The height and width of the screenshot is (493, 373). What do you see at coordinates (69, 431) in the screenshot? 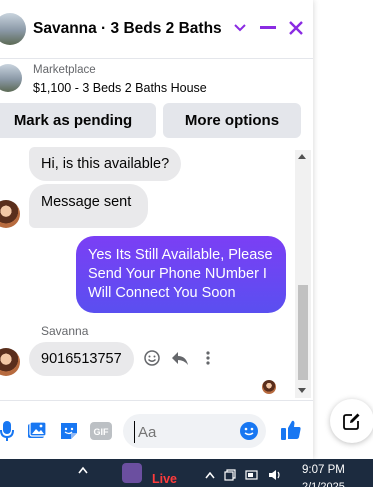
I see `sticker-icon` at bounding box center [69, 431].